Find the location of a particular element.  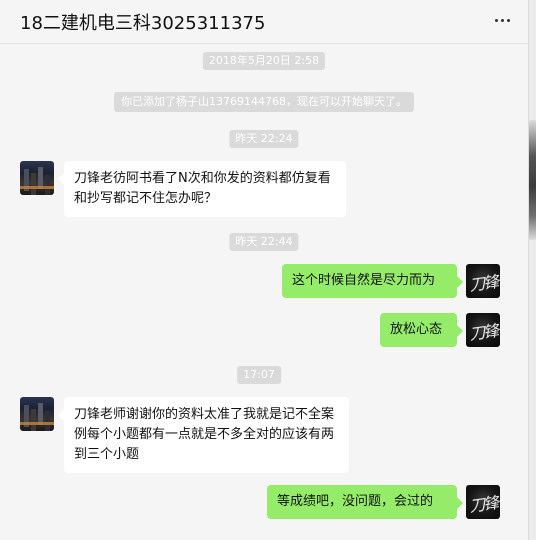

message-bubble-outgoing: 等成绩吧，没问题，会过的 is located at coordinates (365, 502).